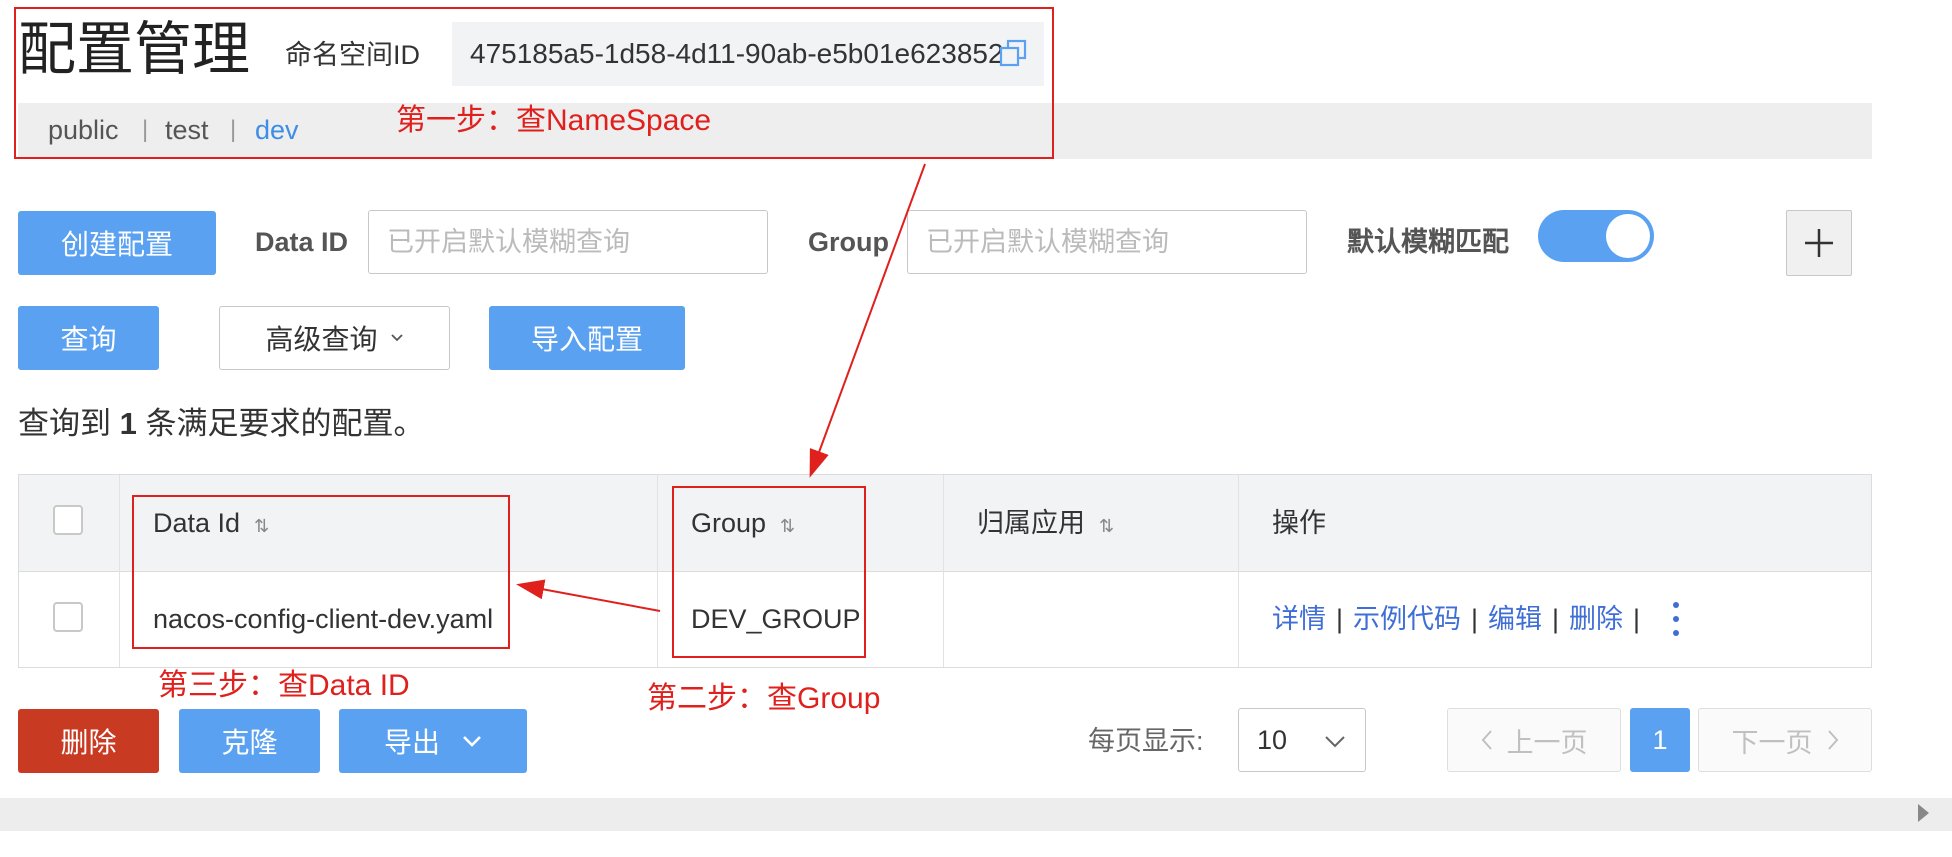  I want to click on arrow-namespace-to-group, so click(867, 320).